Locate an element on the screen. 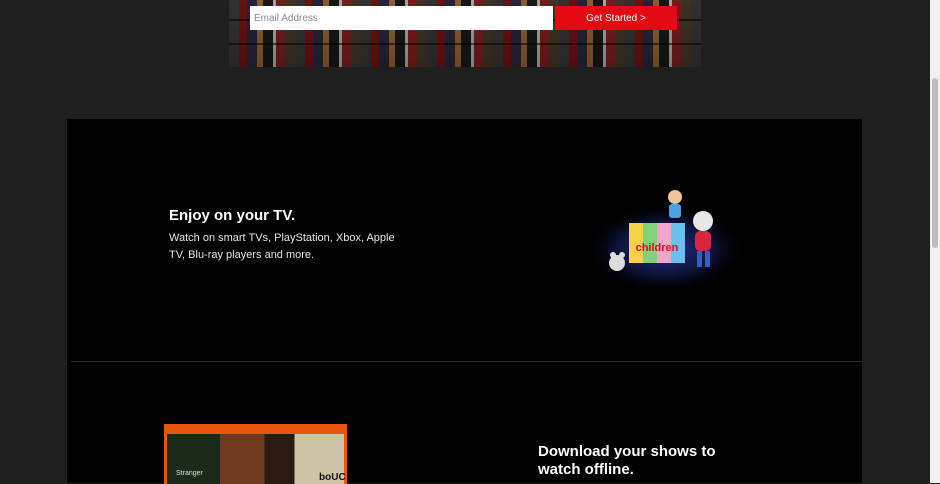 The image size is (940, 484). email-field is located at coordinates (401, 18).